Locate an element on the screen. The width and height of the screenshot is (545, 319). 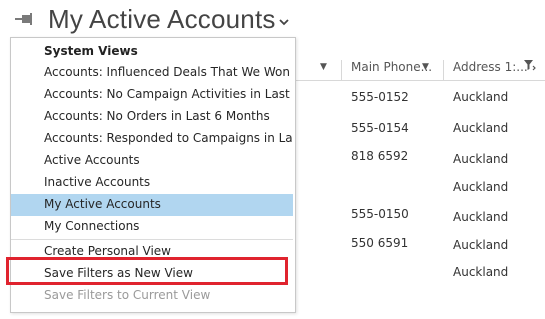
save-filters-to-current-view-button: Save Filters to Current View is located at coordinates (152, 296).